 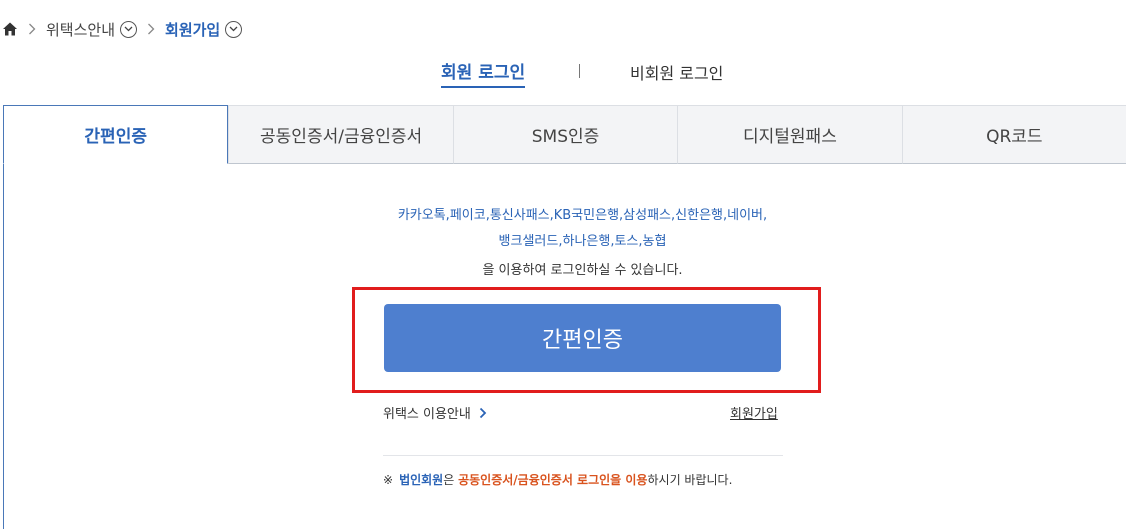 I want to click on signup-link: 회원가입, so click(x=754, y=412).